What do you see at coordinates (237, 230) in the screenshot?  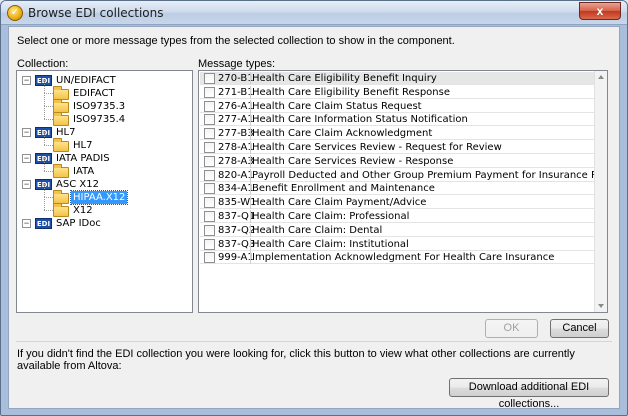 I see `message-code: 837-Q2` at bounding box center [237, 230].